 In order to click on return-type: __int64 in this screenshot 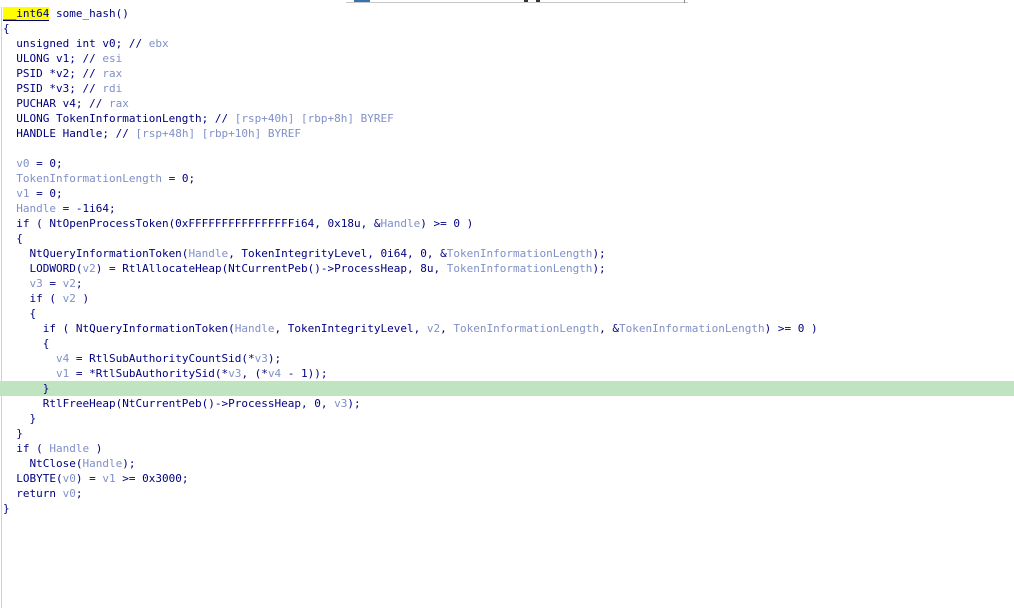, I will do `click(26, 14)`.